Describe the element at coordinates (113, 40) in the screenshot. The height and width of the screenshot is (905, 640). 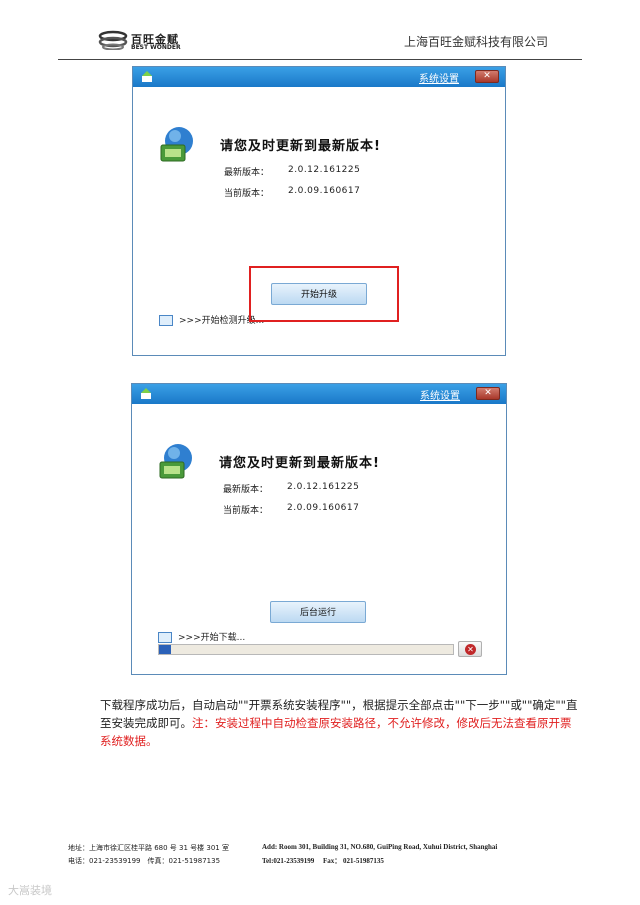
I see `logo-icon` at that location.